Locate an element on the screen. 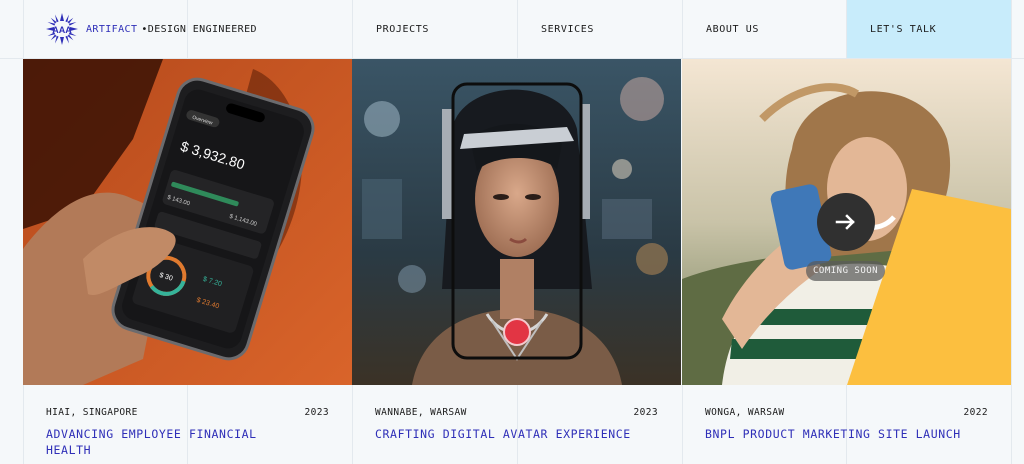  record-button is located at coordinates (517, 332).